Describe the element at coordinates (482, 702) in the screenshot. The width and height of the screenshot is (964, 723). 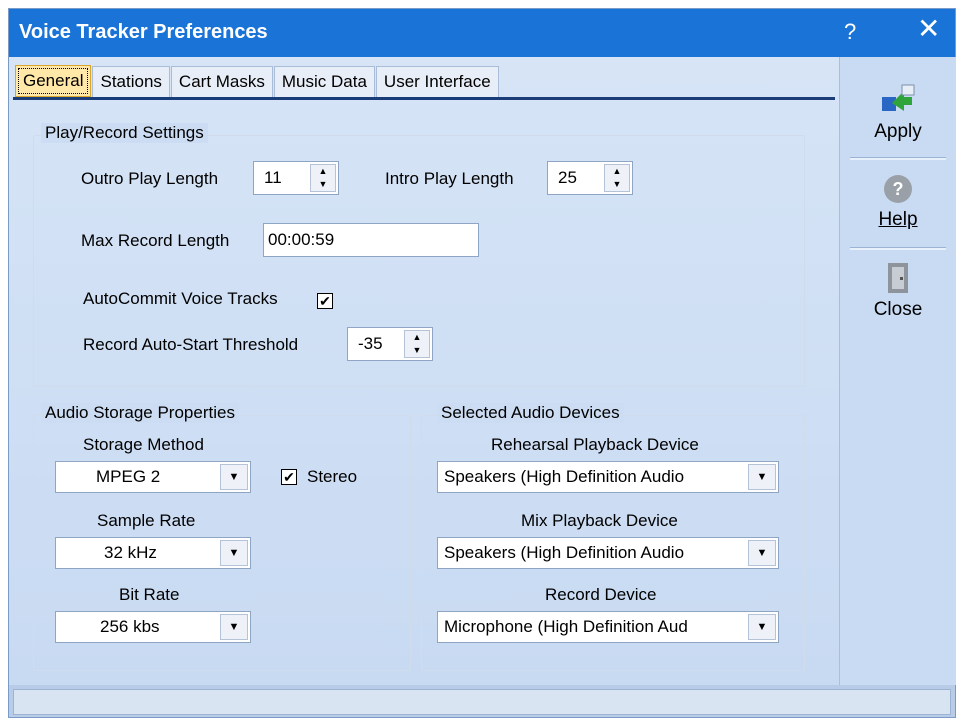
I see `status-bar` at that location.